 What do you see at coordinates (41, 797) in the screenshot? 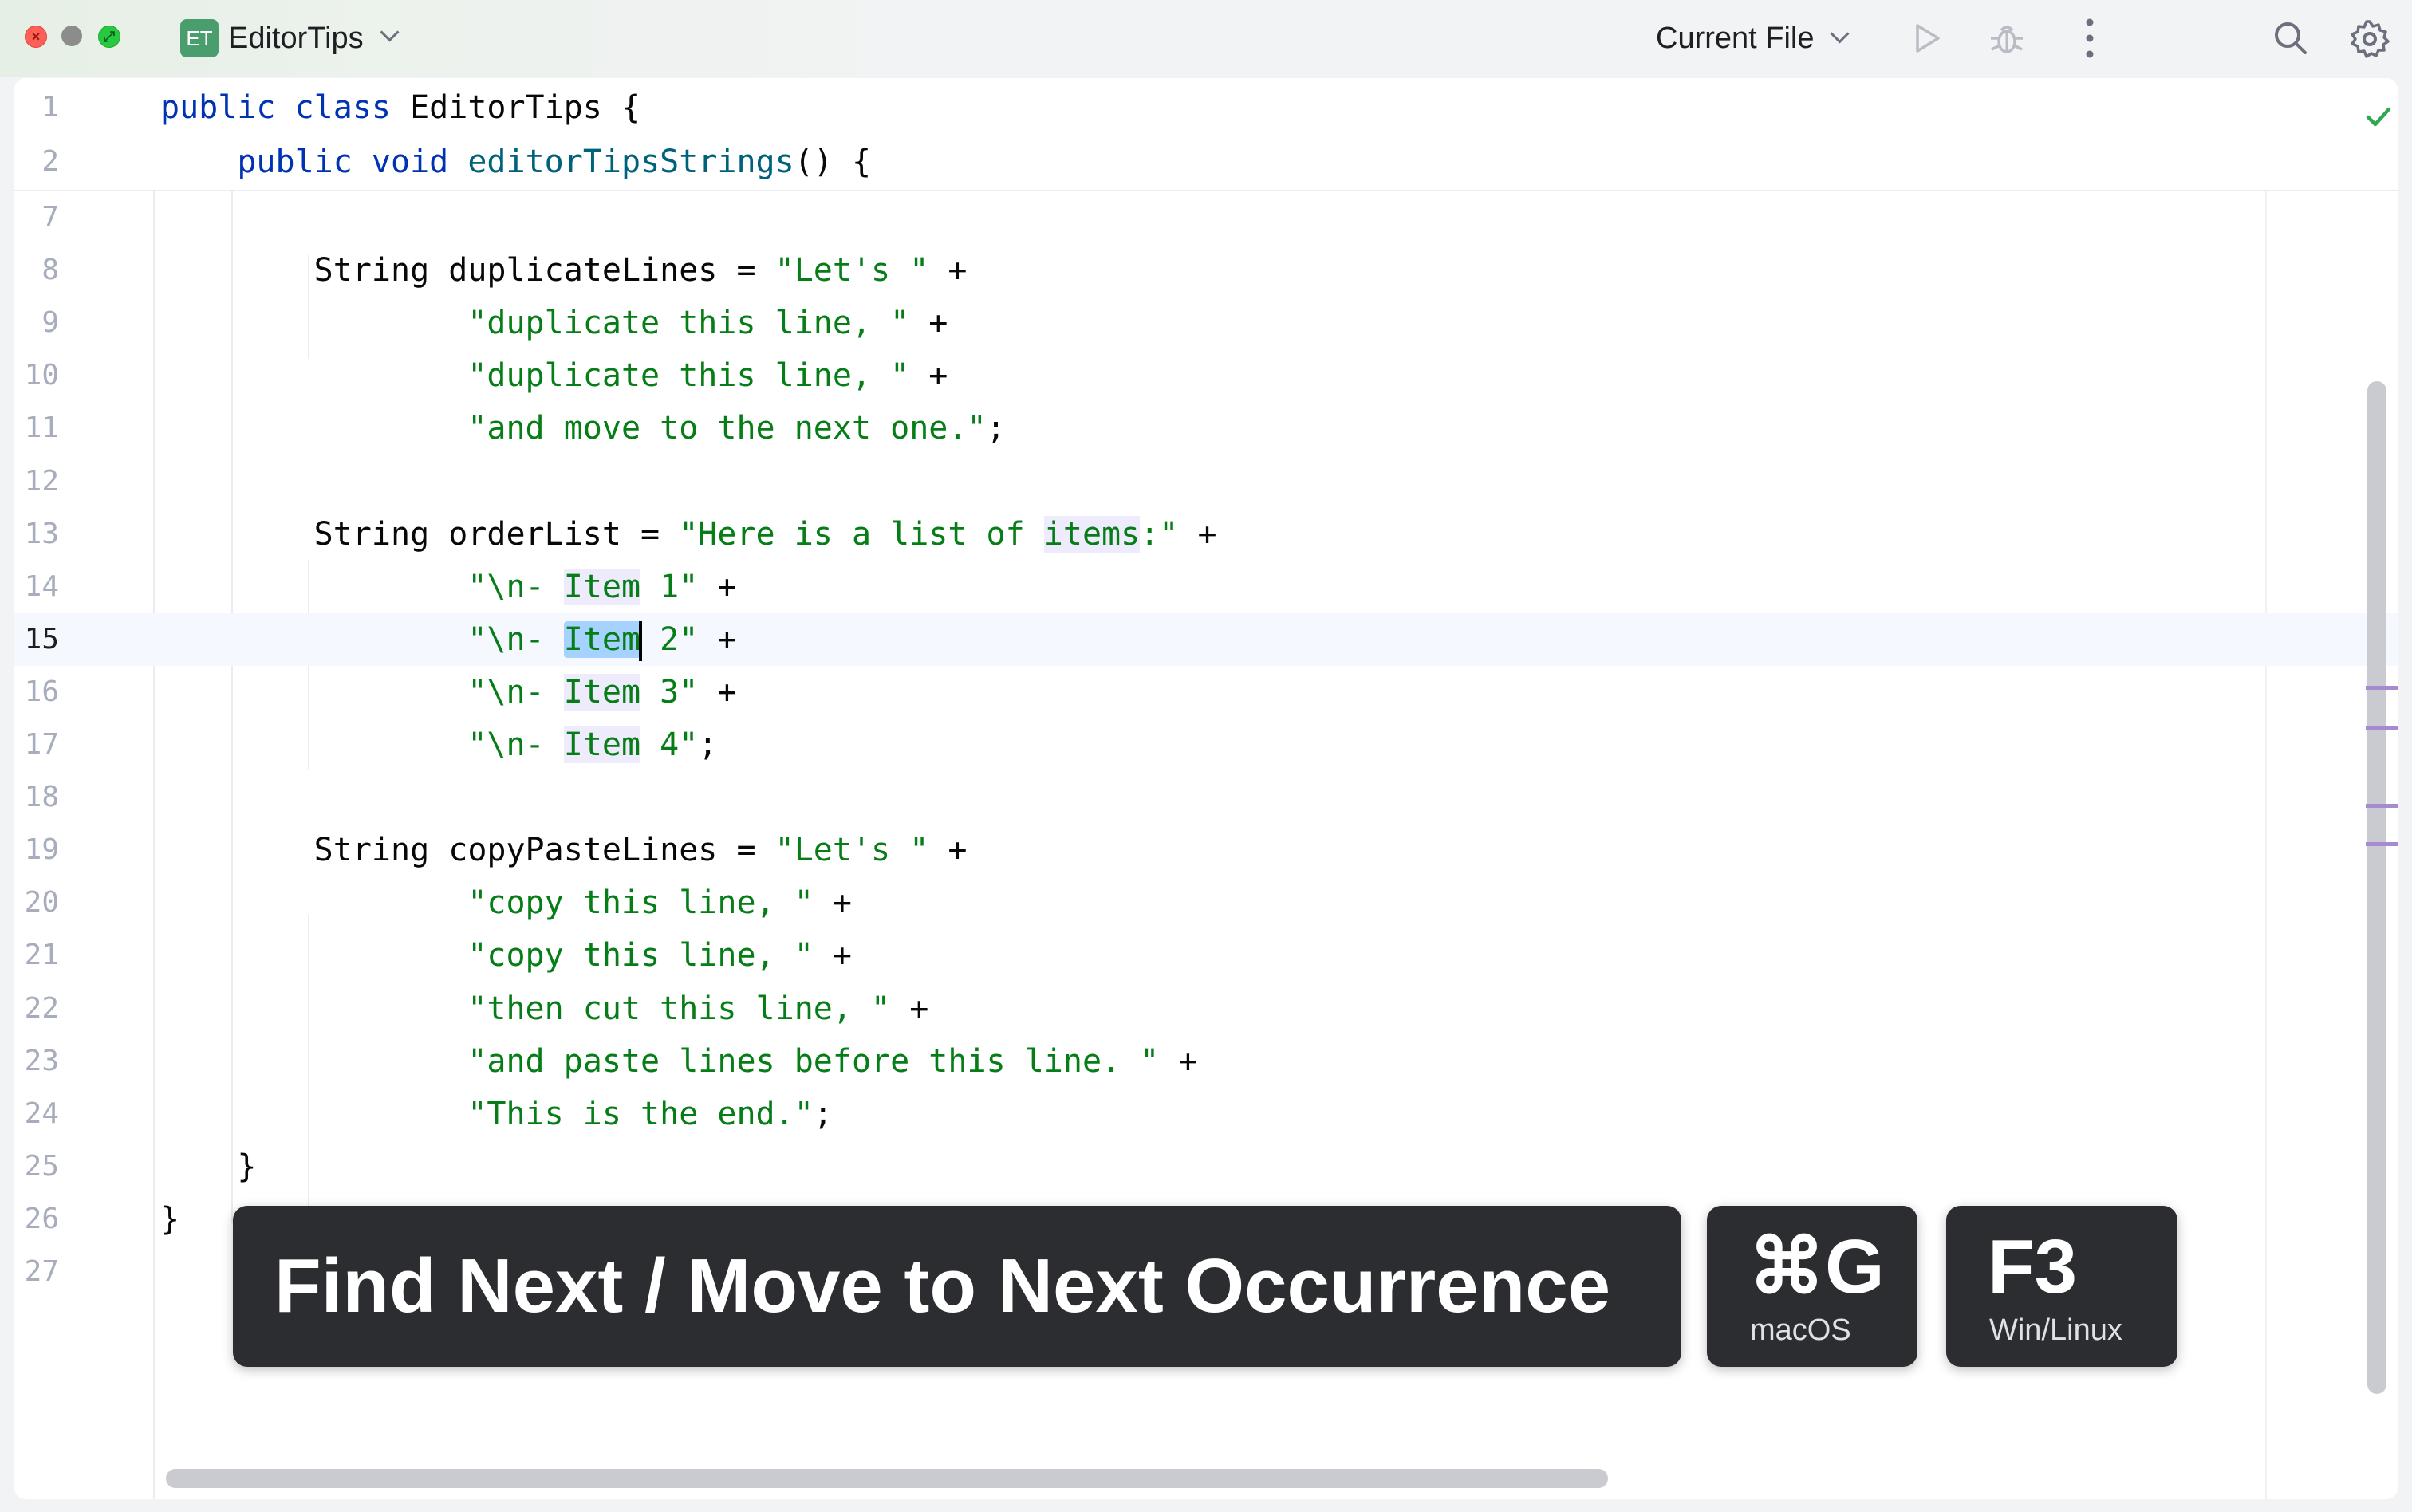
I see `line-number: 18` at bounding box center [41, 797].